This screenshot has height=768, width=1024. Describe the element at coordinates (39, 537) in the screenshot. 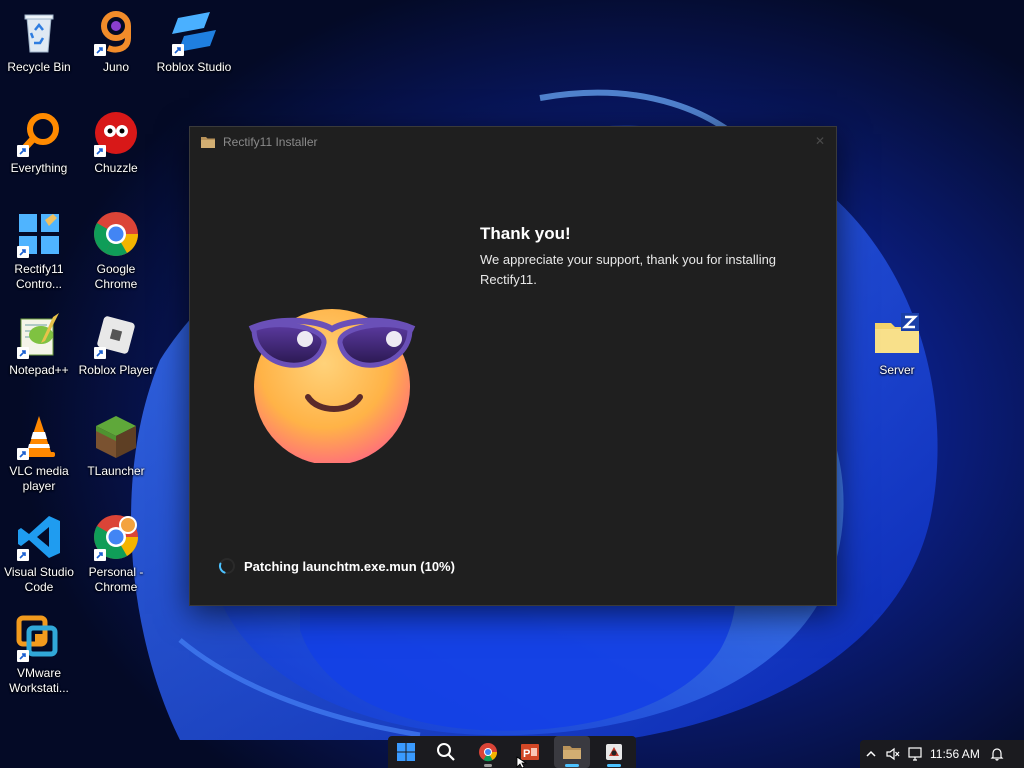

I see `vscode-icon` at that location.